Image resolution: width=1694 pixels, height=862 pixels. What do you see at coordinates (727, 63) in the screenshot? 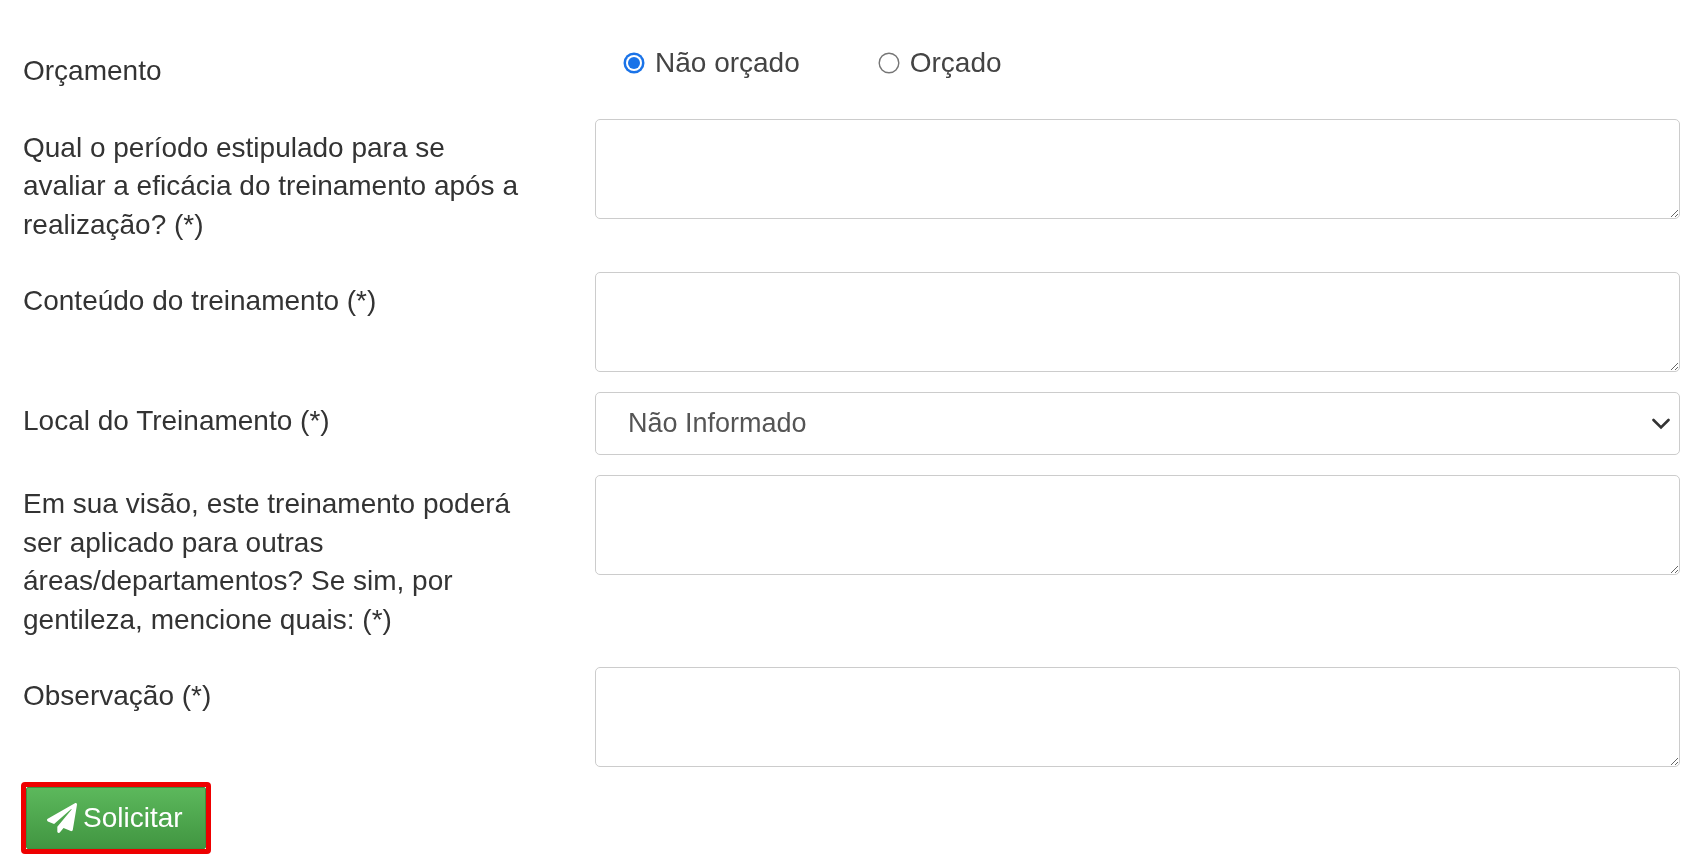
I see `radio-label: Não orçado` at bounding box center [727, 63].